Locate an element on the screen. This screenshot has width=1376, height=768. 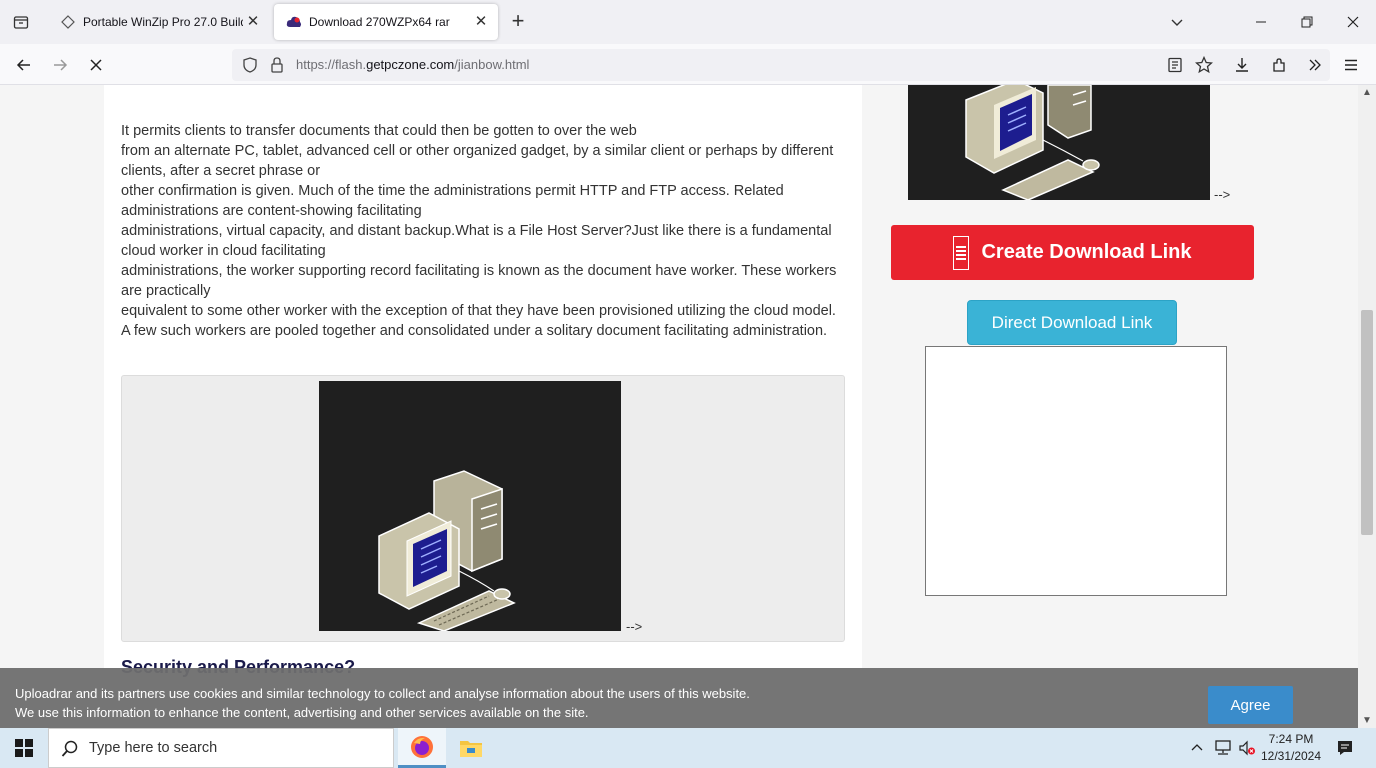
clock-date: 12/31/2024 is located at coordinates (1291, 756).